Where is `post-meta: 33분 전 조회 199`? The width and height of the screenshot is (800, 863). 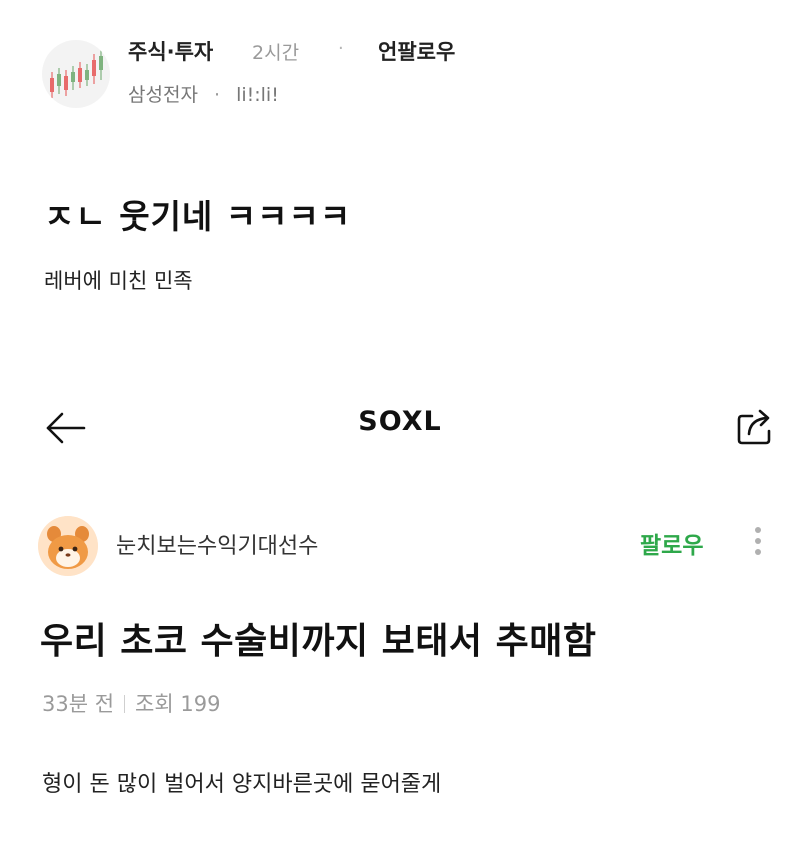
post-meta: 33분 전 조회 199 is located at coordinates (131, 703).